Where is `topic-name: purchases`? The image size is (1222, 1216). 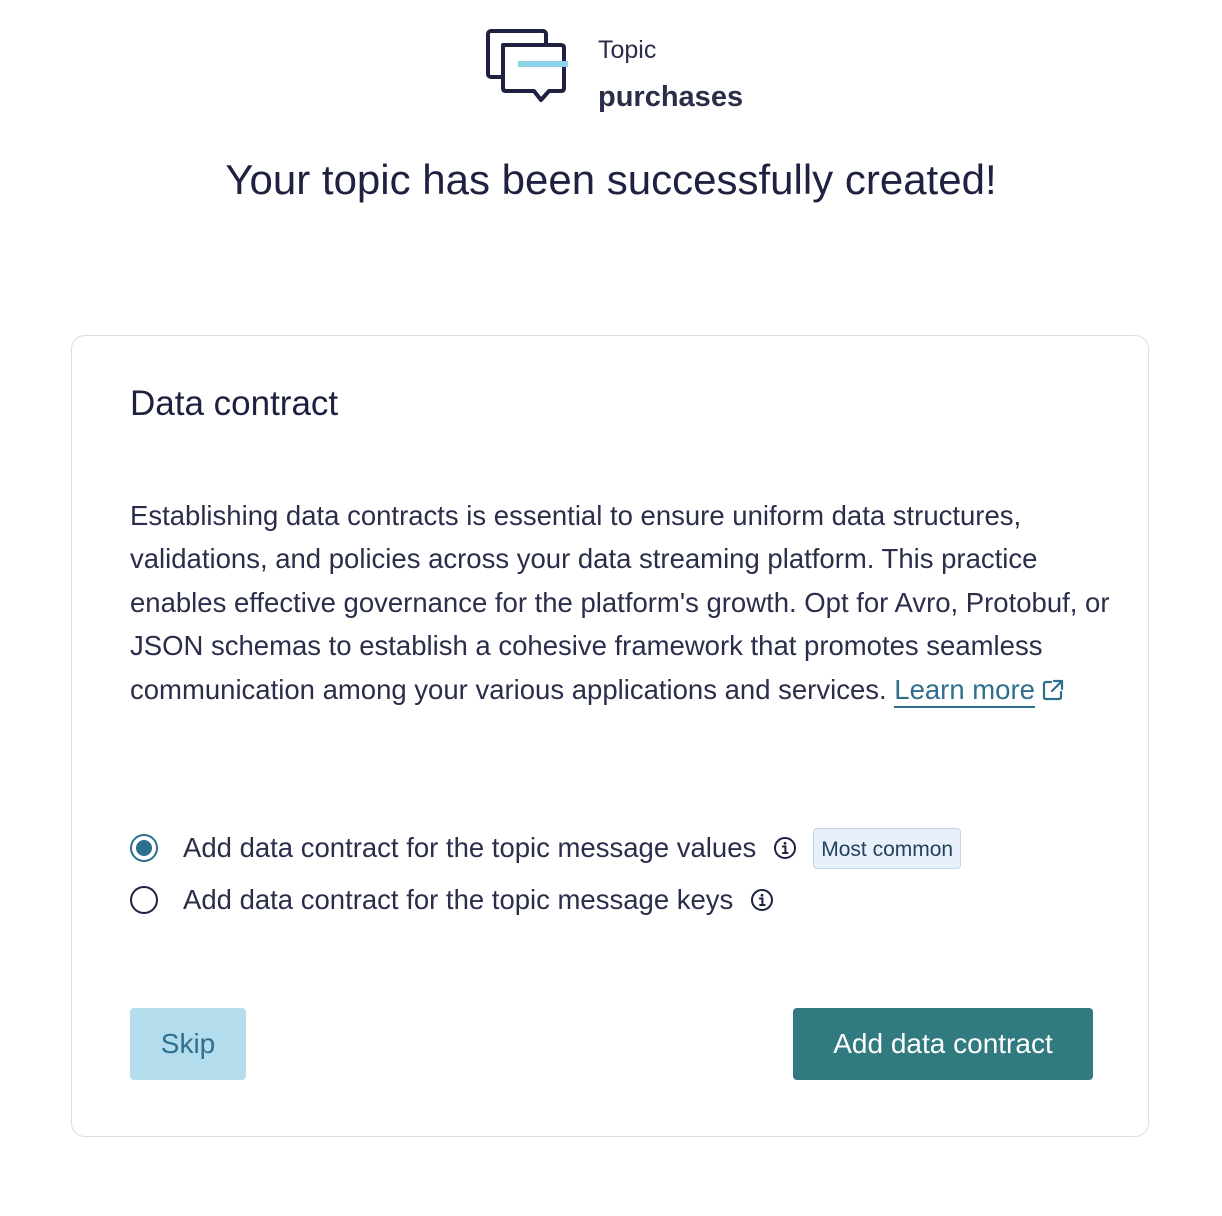 topic-name: purchases is located at coordinates (671, 97).